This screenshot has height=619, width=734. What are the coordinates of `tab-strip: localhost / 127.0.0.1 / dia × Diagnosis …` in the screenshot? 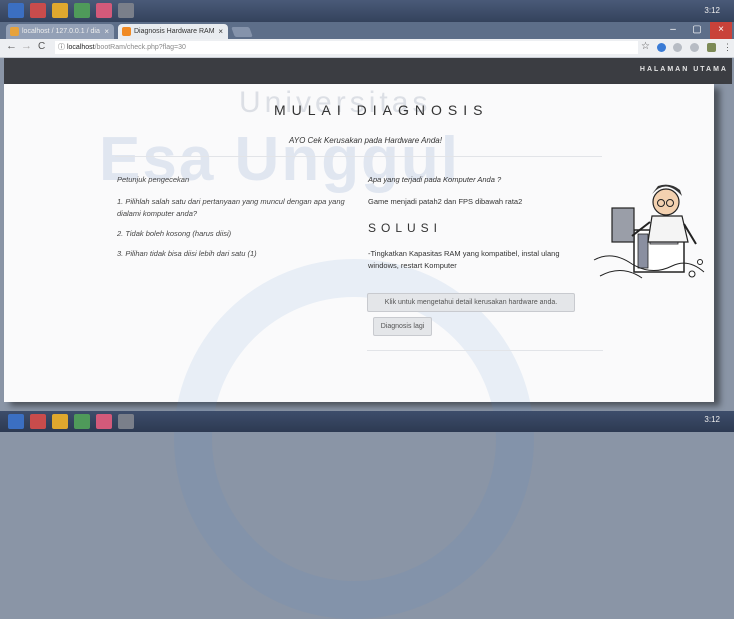 It's located at (367, 30).